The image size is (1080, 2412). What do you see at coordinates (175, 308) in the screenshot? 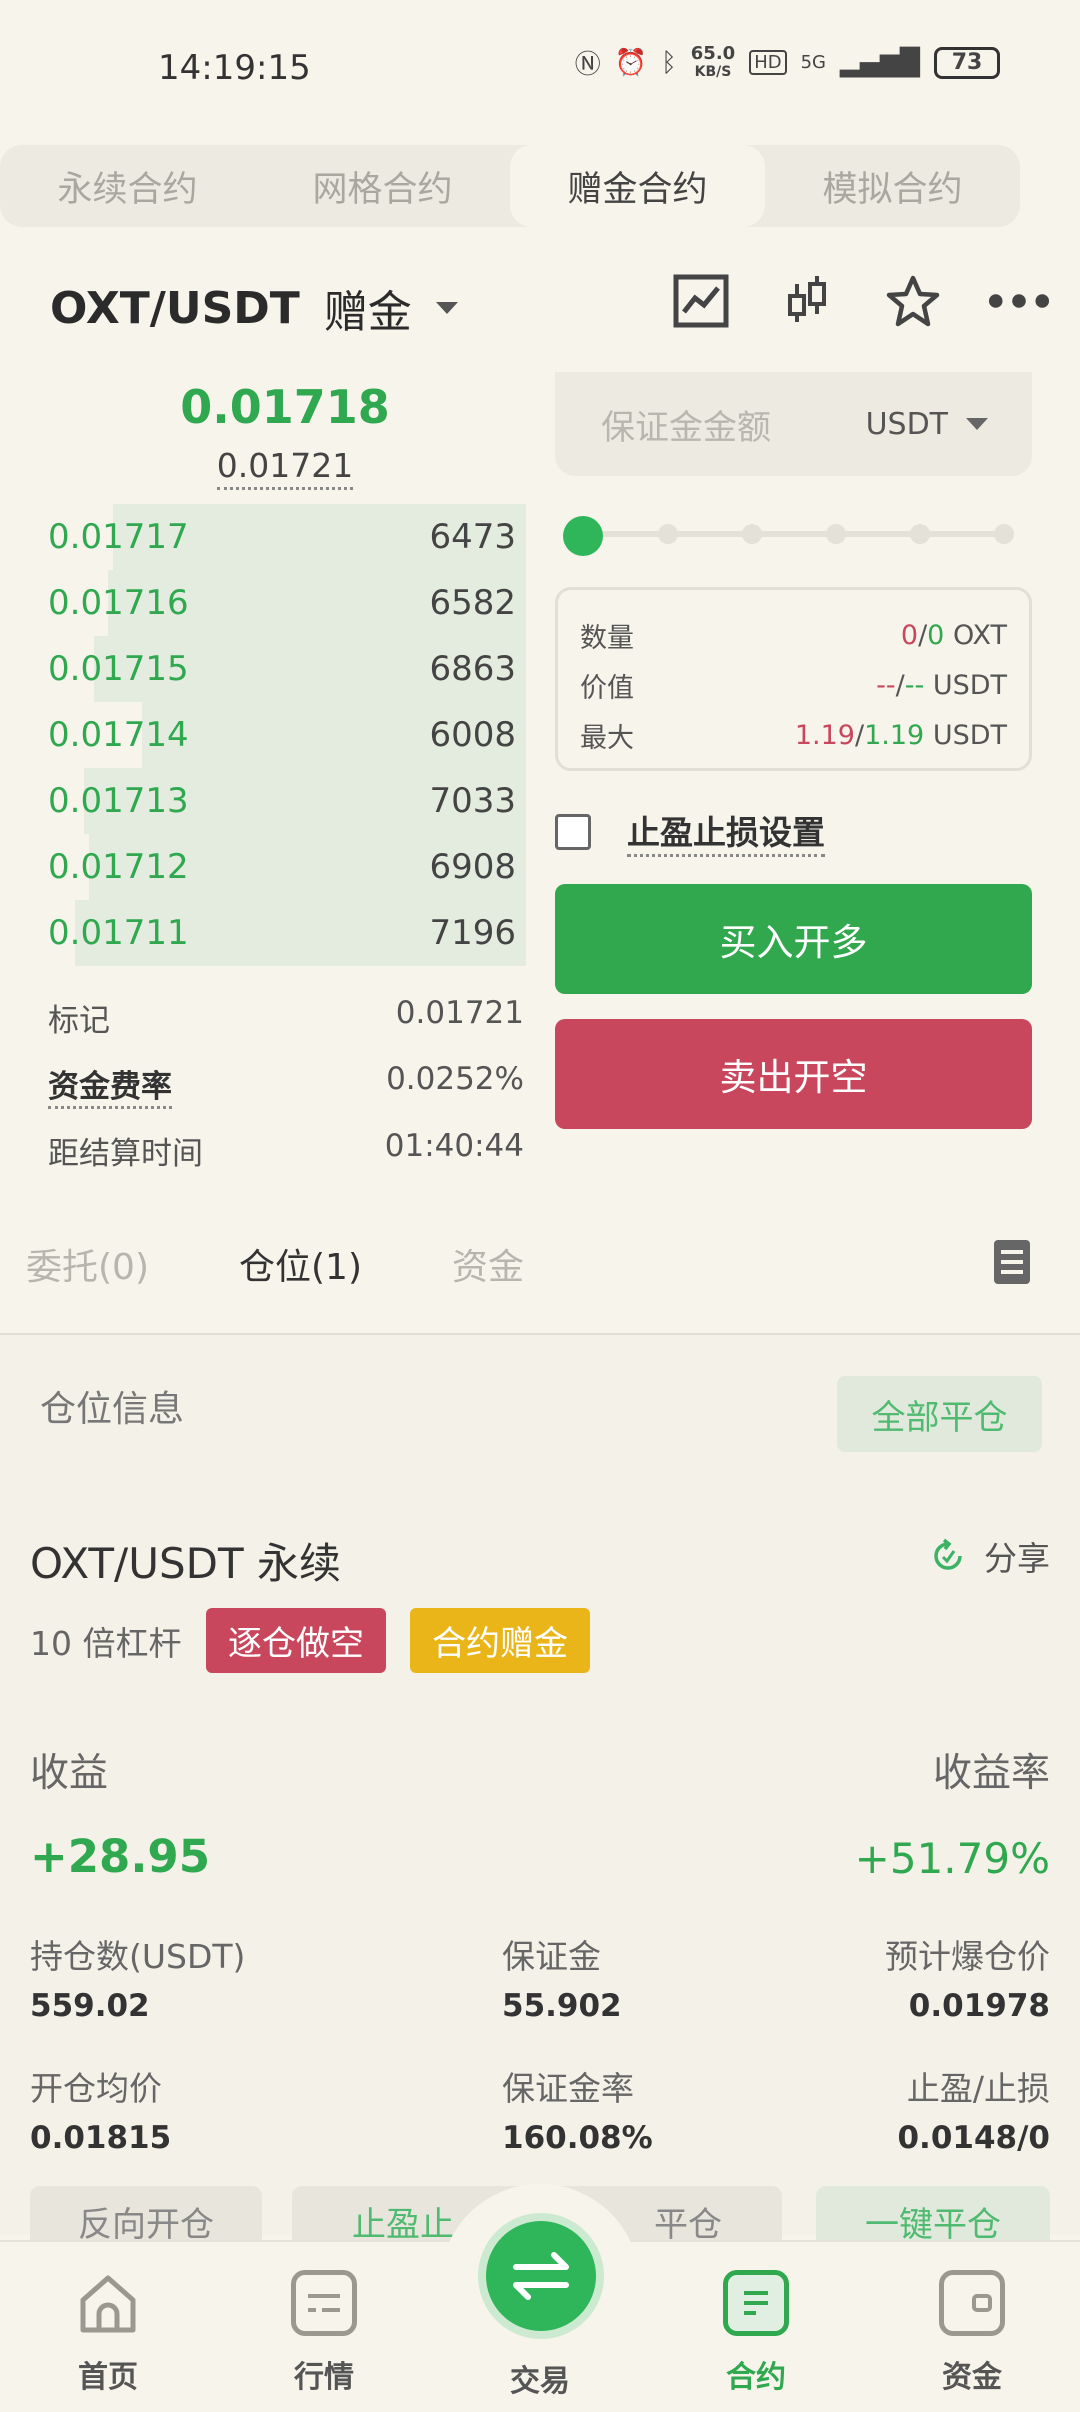
I see `pair-name: OXT/USDT` at bounding box center [175, 308].